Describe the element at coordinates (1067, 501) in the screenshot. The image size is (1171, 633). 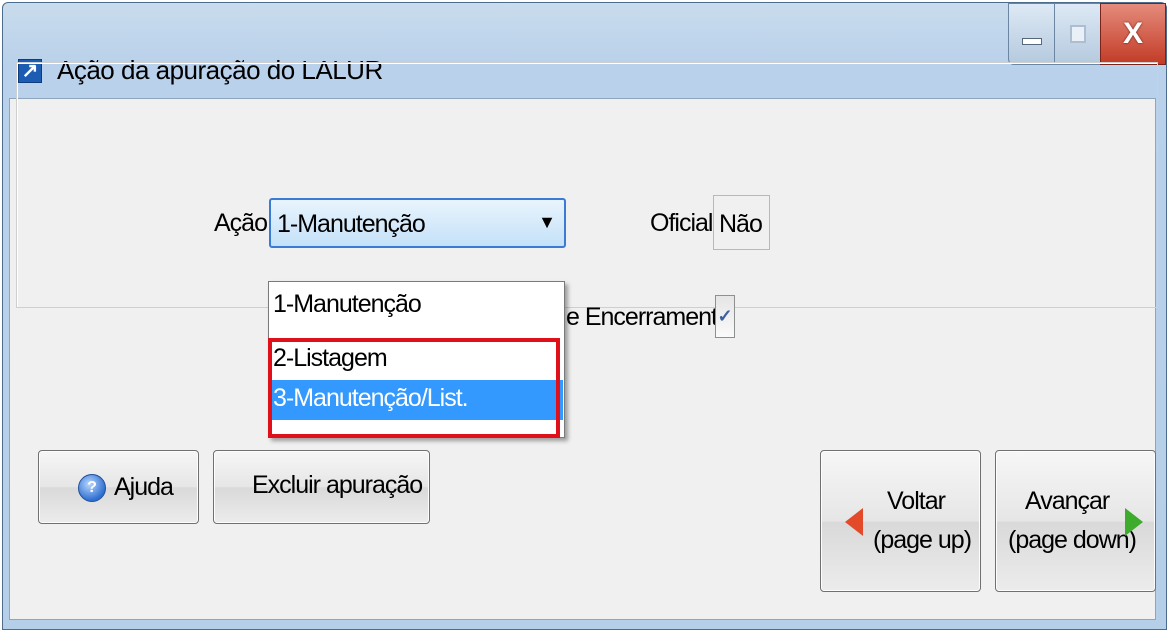
I see `next-button-line1: Avançar` at that location.